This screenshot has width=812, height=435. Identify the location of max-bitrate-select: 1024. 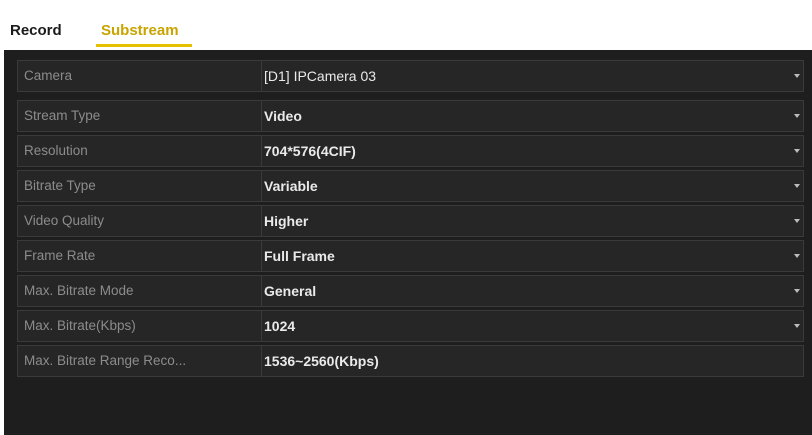
(533, 326).